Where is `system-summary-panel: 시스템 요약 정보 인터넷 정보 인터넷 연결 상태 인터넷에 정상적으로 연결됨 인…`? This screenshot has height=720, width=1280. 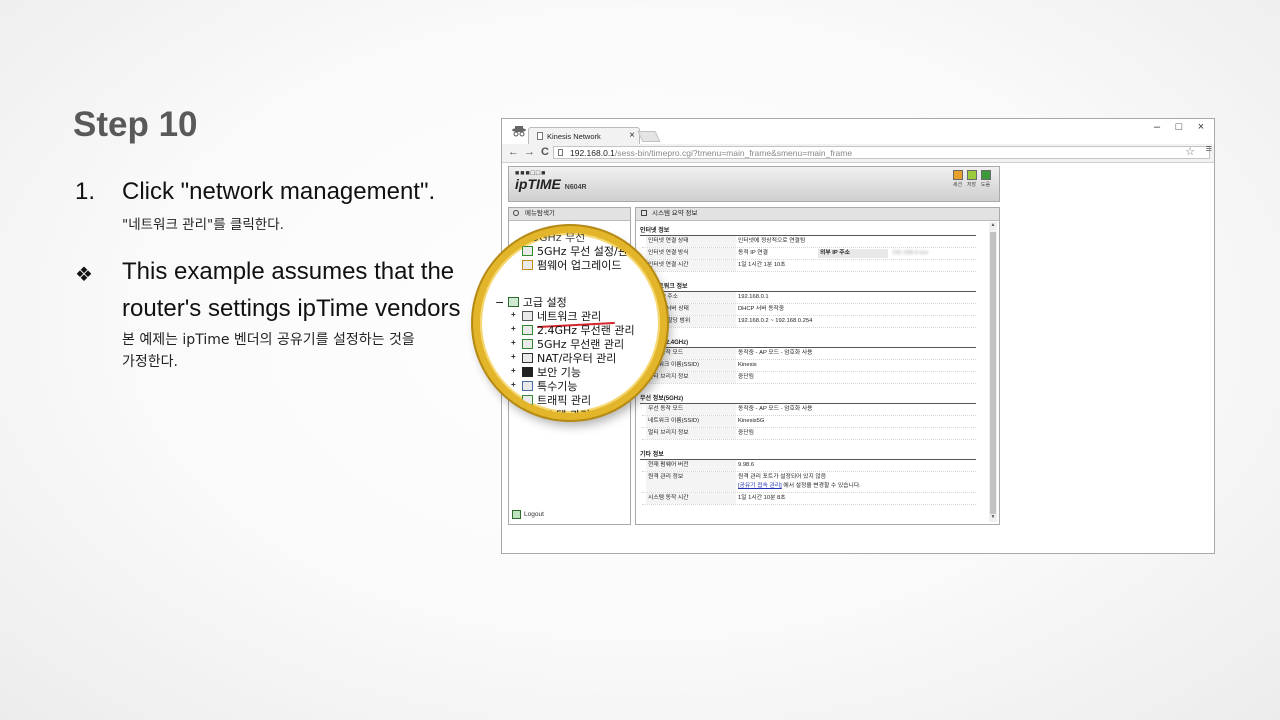 system-summary-panel: 시스템 요약 정보 인터넷 정보 인터넷 연결 상태 인터넷에 정상적으로 연결됨 인… is located at coordinates (817, 366).